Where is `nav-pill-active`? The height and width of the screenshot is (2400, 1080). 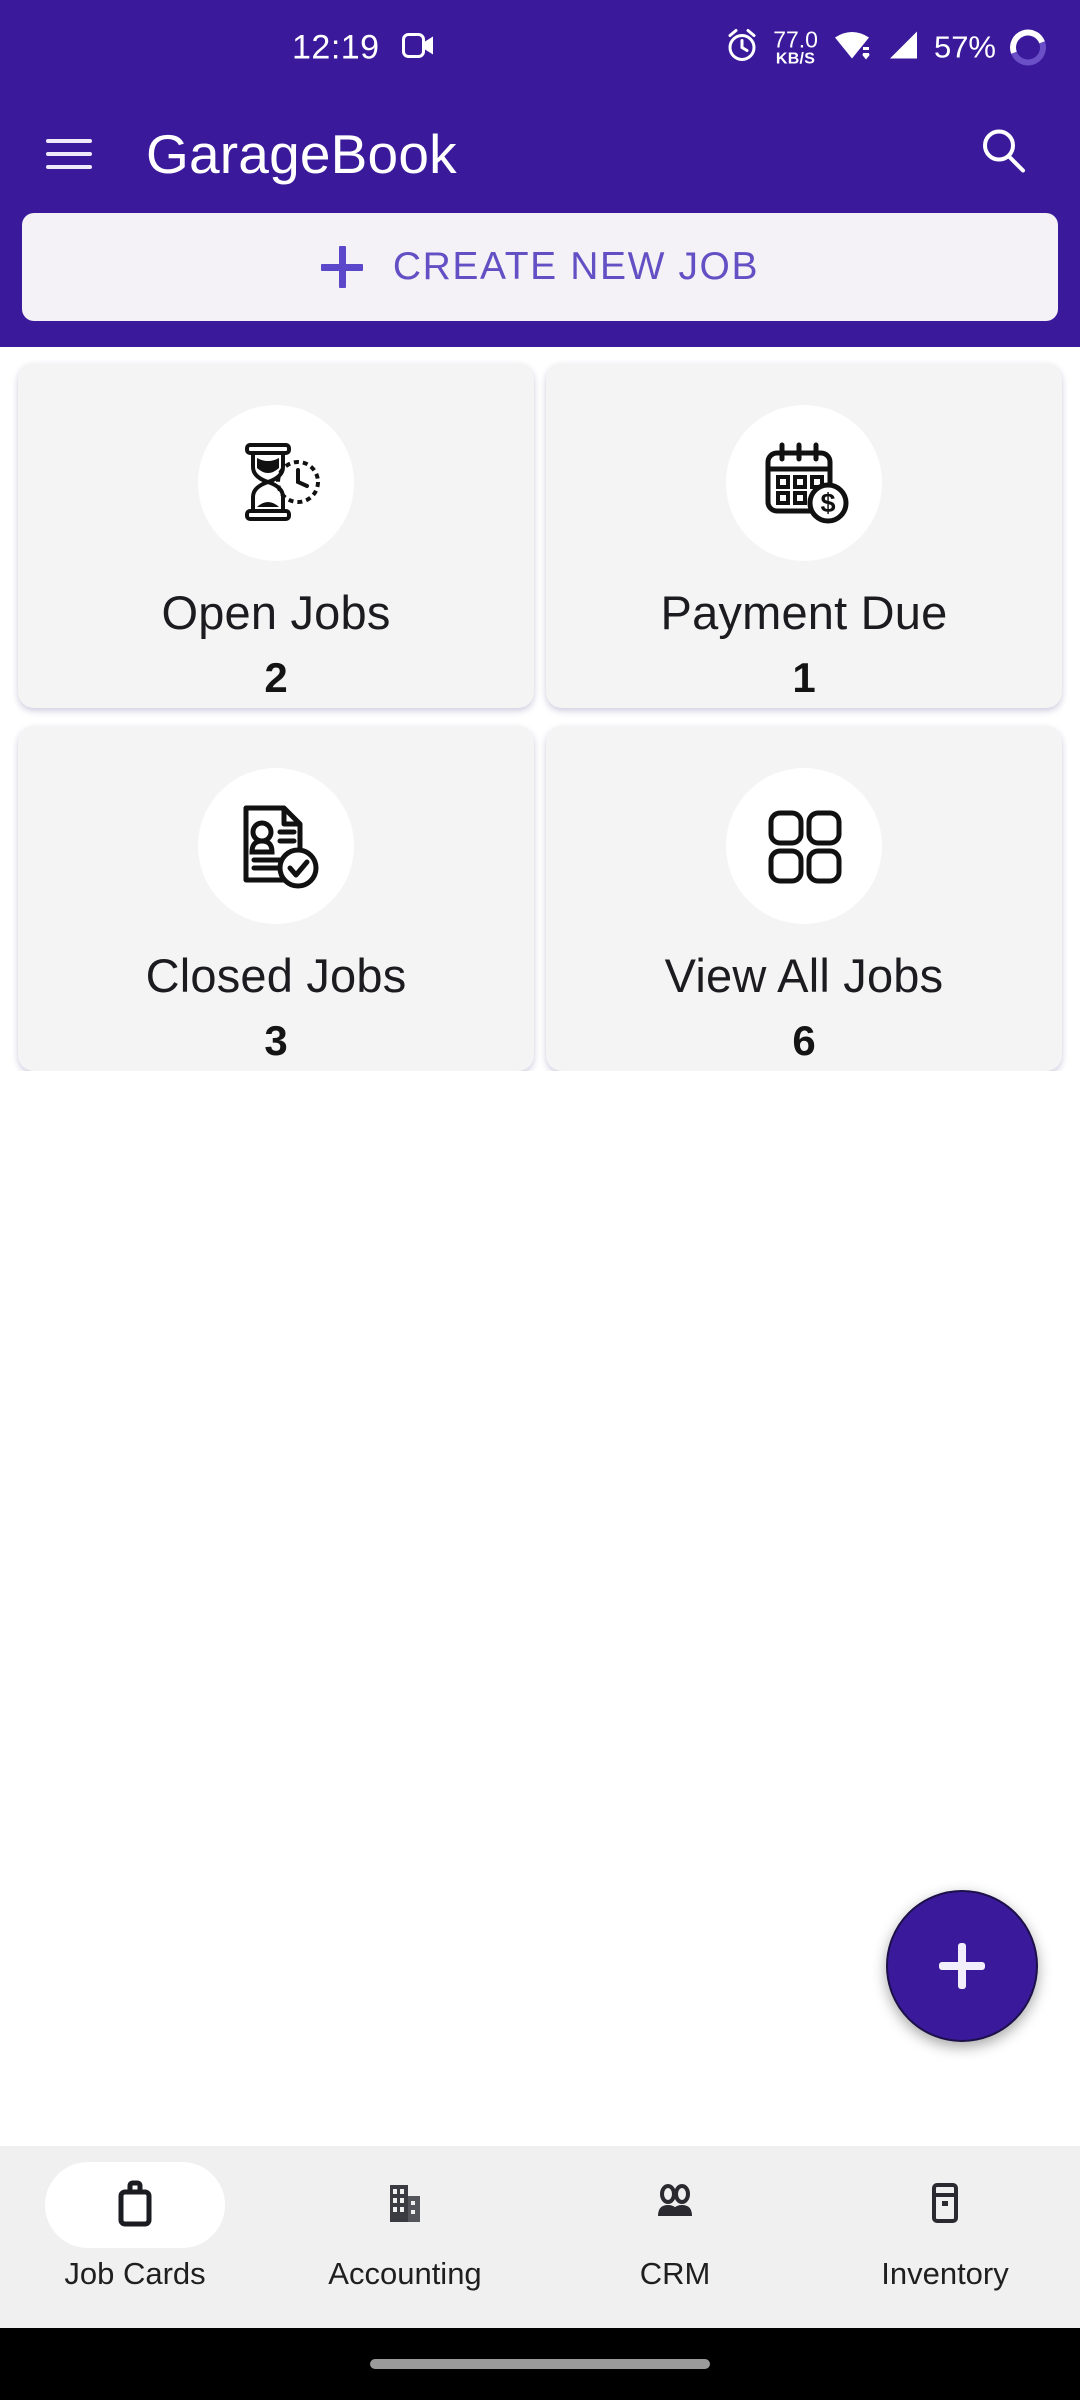 nav-pill-active is located at coordinates (135, 2205).